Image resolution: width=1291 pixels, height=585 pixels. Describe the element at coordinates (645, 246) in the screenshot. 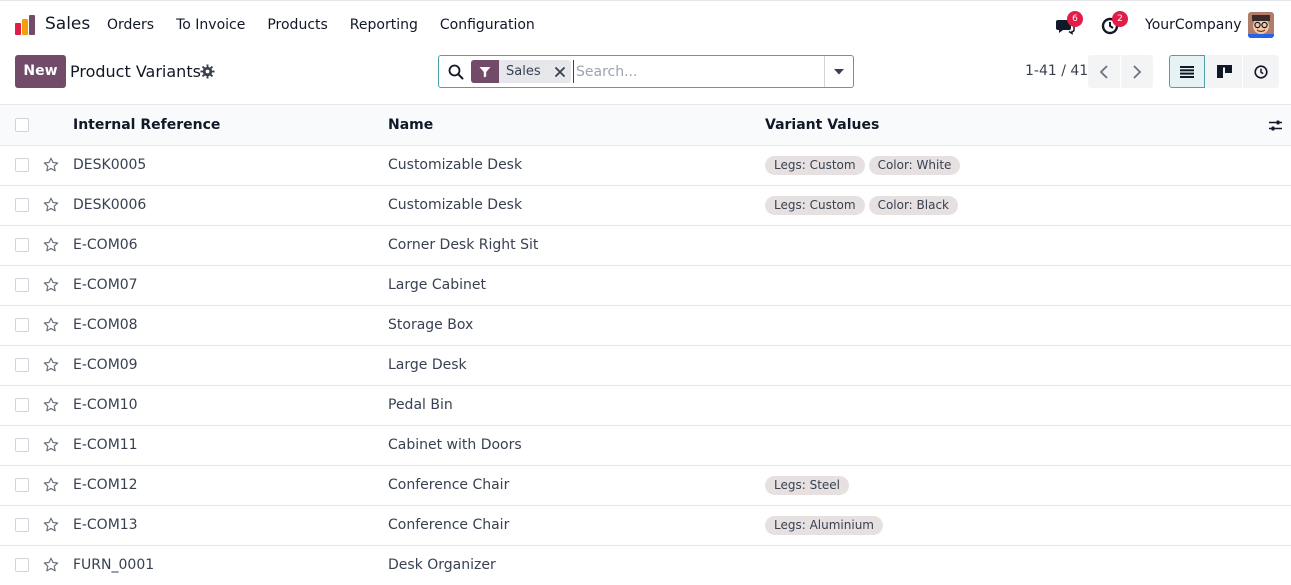

I see `table-row: E-COM06 Corner Desk Right Sit` at that location.